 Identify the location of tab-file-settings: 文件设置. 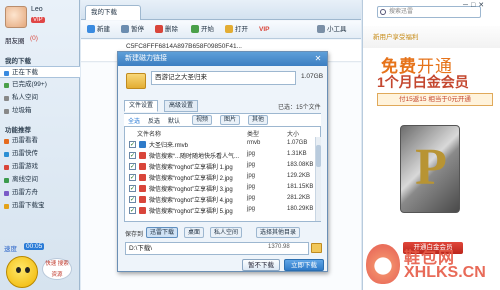
(141, 106).